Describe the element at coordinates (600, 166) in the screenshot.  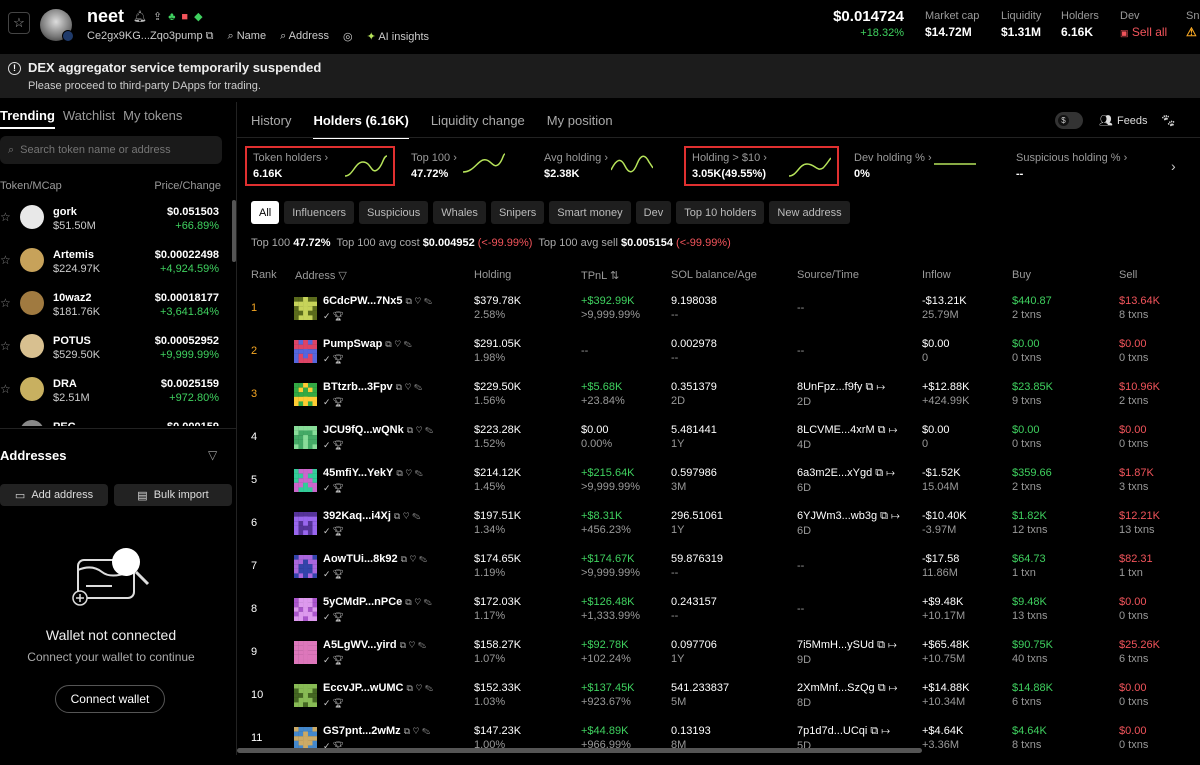
I see `metric-avg-holding: Avg holding › $2.38K` at that location.